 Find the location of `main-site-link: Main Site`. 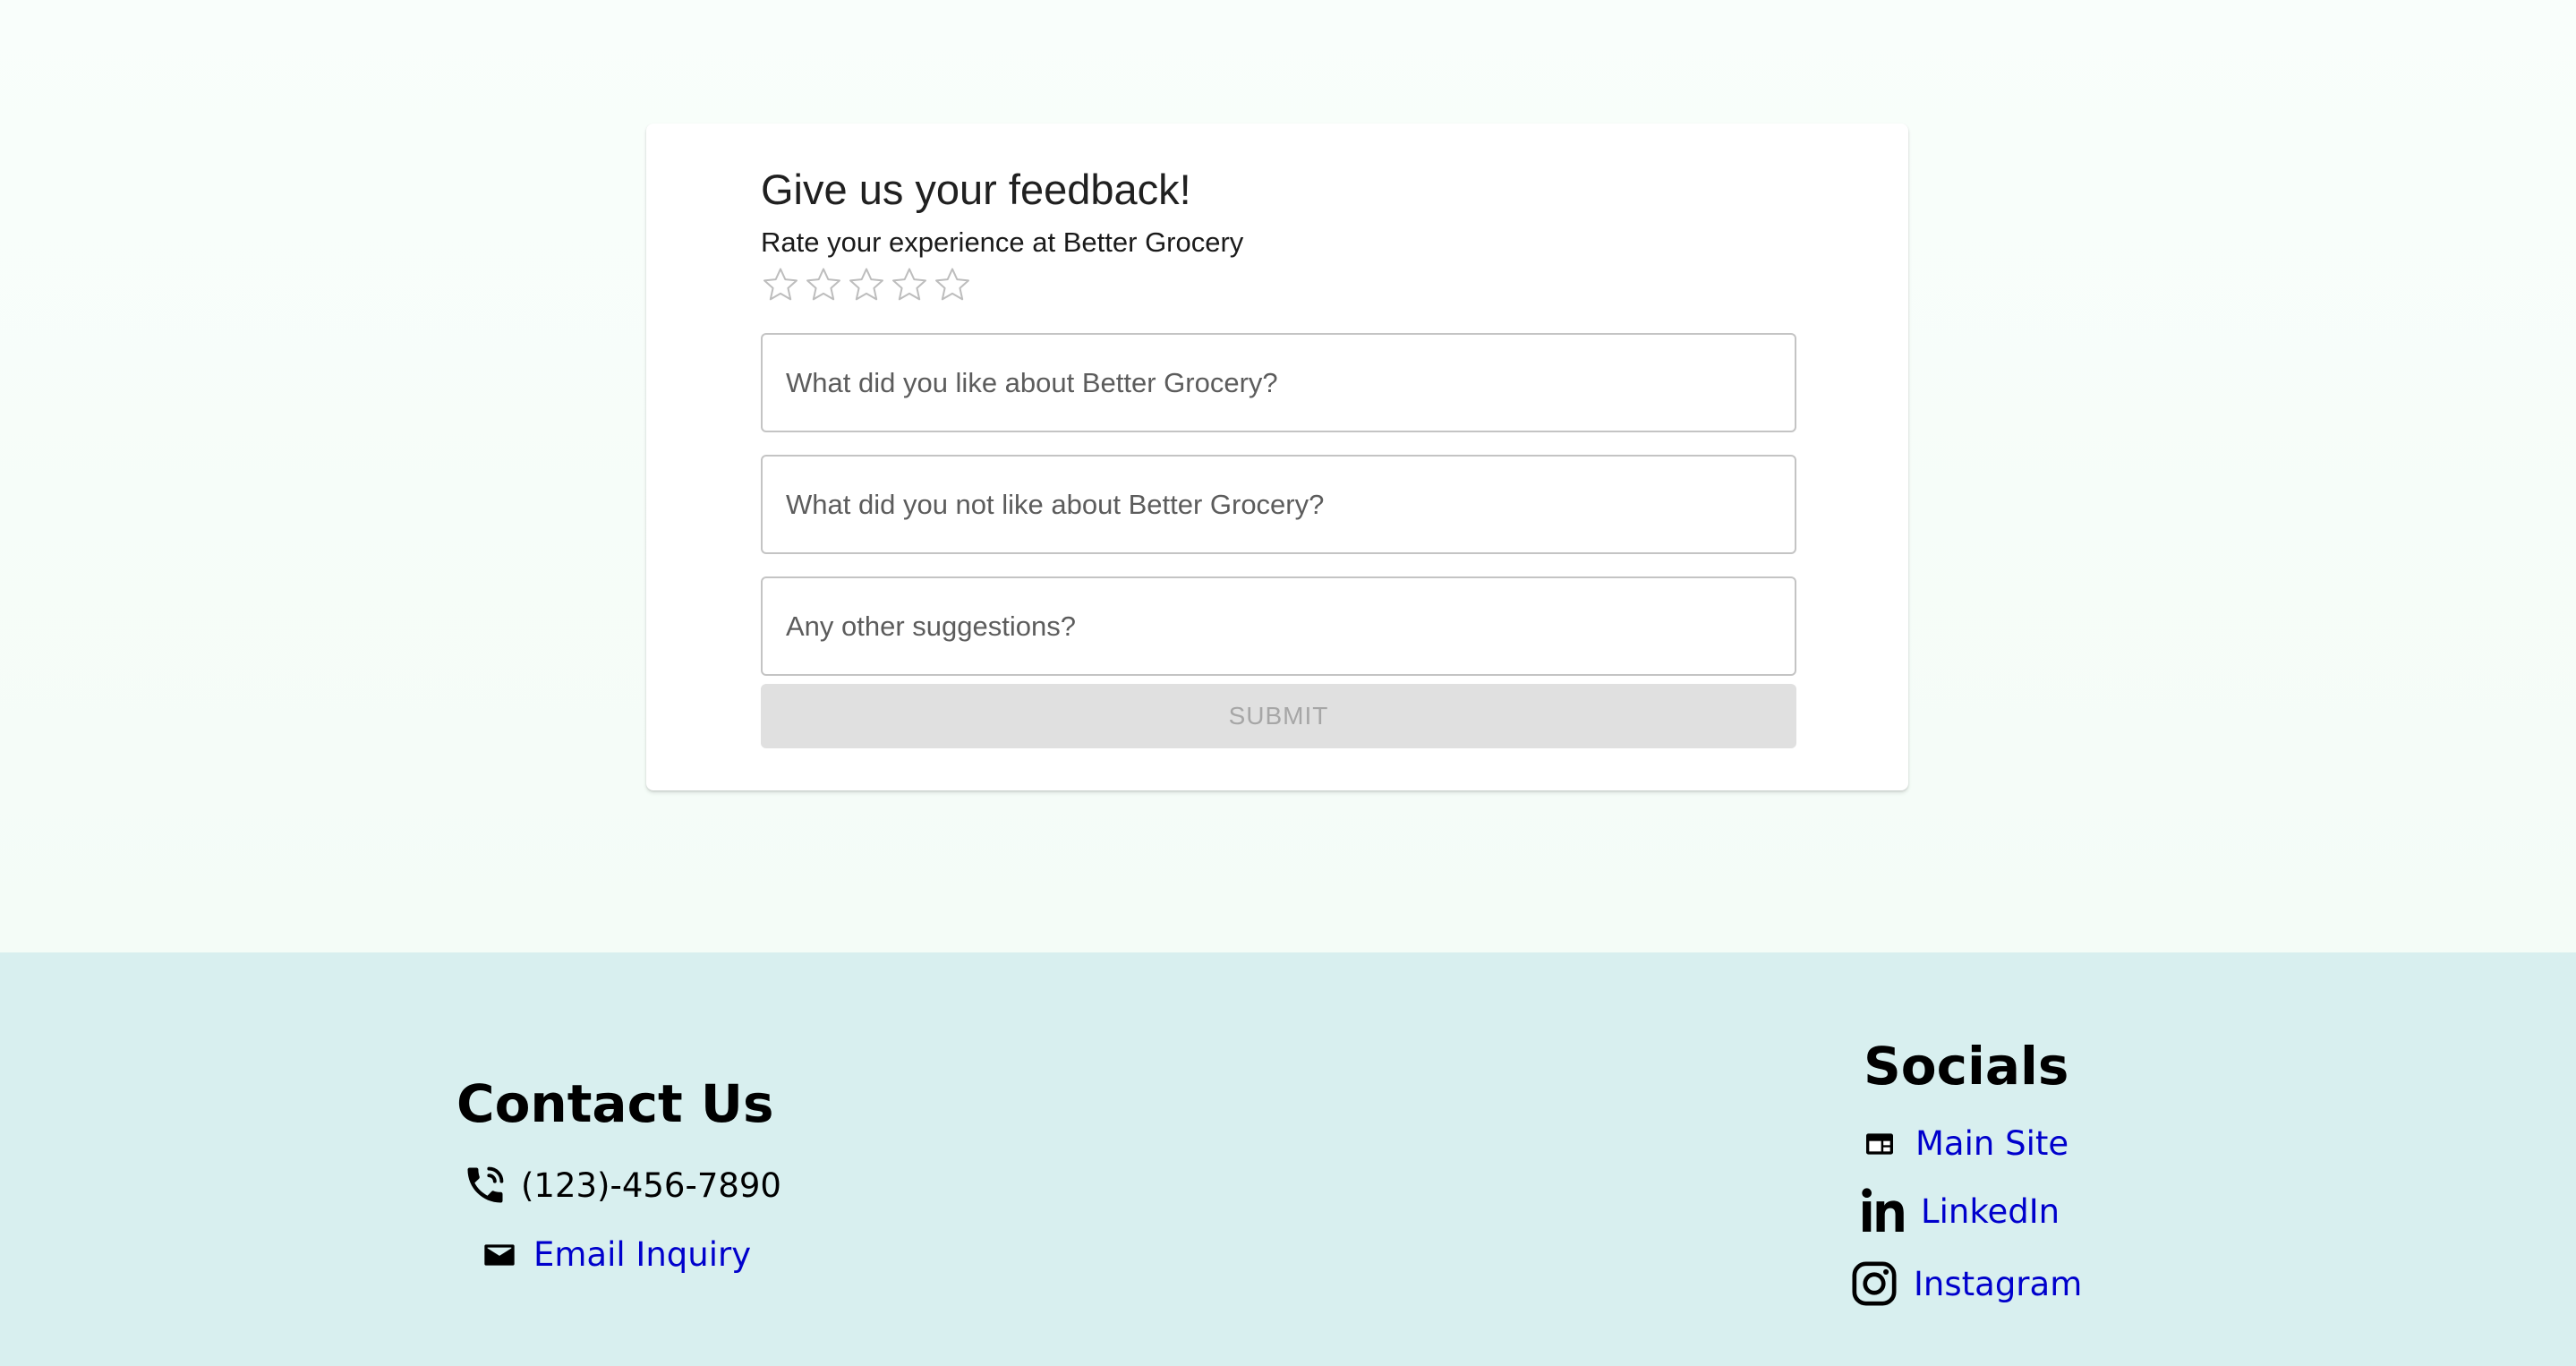

main-site-link: Main Site is located at coordinates (1991, 1143).